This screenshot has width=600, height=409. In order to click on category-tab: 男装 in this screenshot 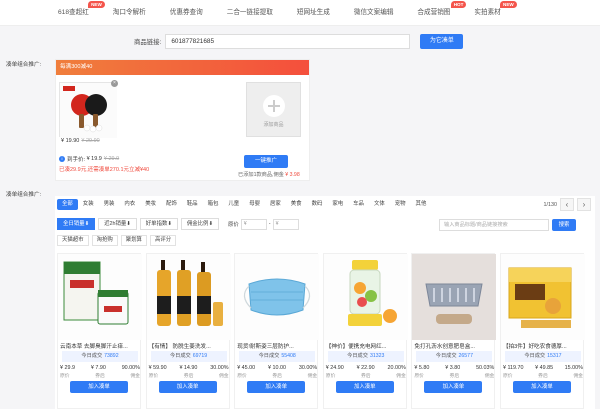, I will do `click(109, 204)`.